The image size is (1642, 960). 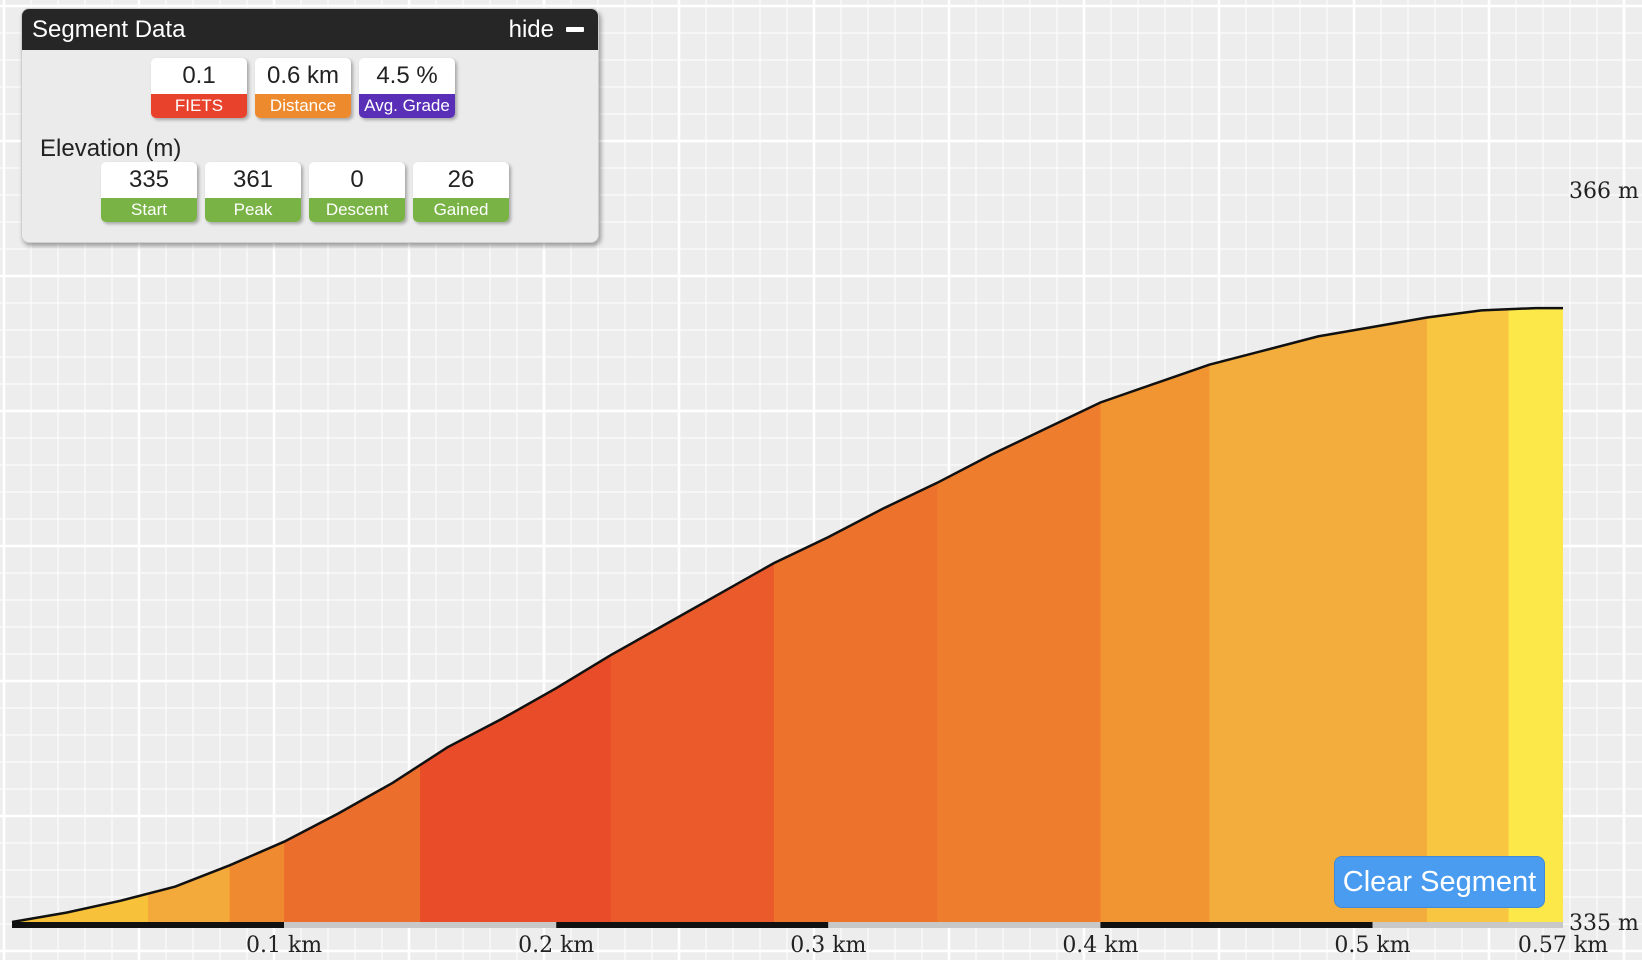 I want to click on stat-gained: 26 Gained, so click(x=461, y=192).